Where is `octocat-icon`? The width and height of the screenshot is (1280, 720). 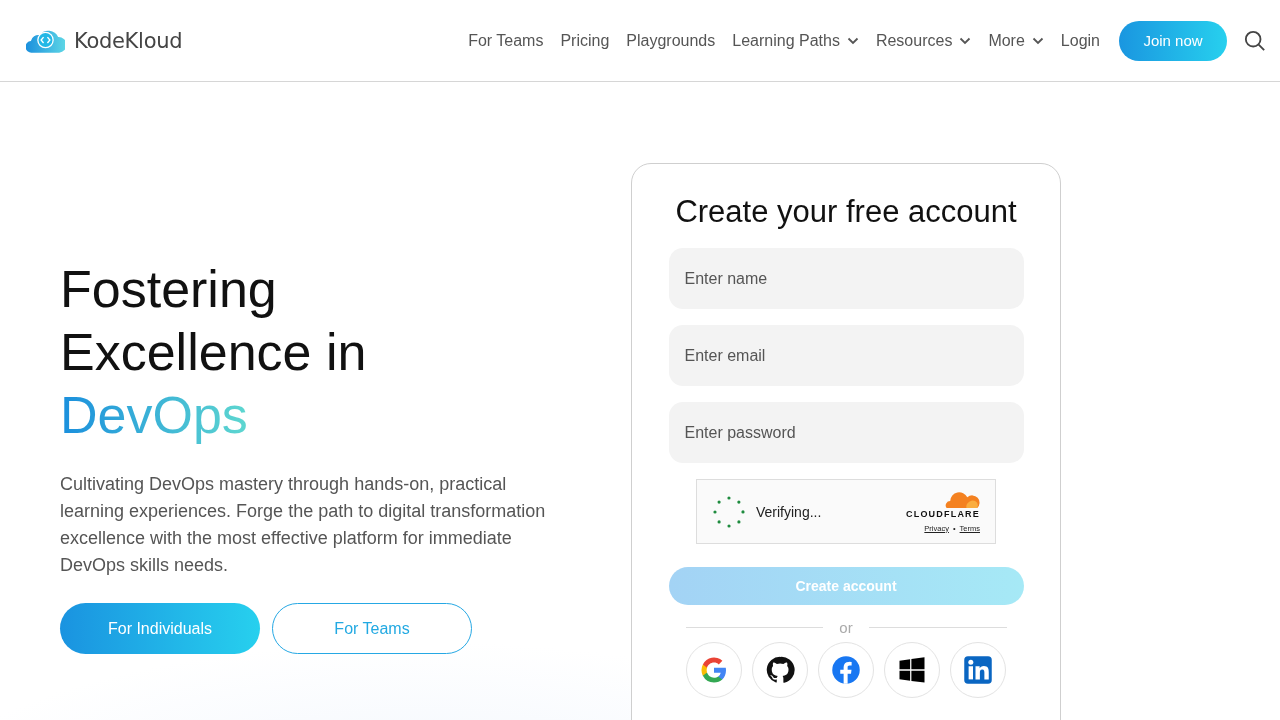 octocat-icon is located at coordinates (780, 670).